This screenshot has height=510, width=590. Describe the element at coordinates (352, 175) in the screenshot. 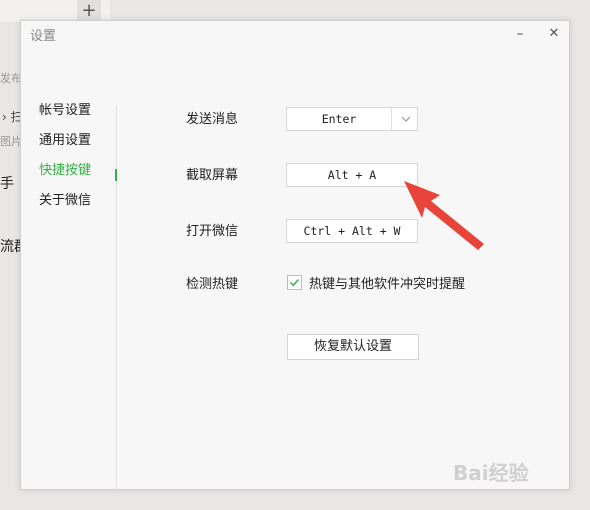

I see `screenshot-hotkey-field: Alt + A` at that location.